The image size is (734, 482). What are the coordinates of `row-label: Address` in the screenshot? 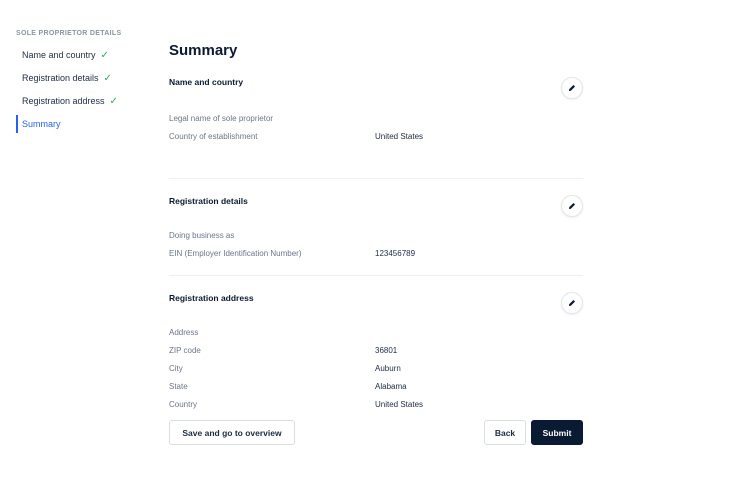 It's located at (184, 332).